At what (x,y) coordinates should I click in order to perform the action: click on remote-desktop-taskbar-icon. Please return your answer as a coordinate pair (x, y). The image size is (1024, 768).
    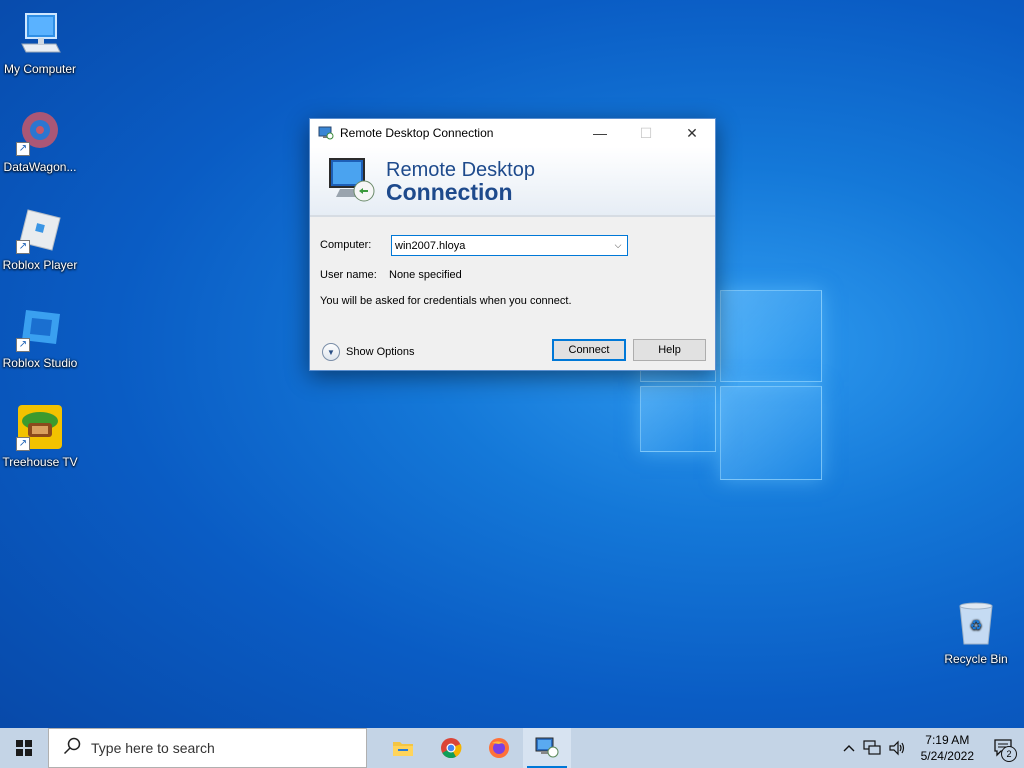
    Looking at the image, I should click on (547, 747).